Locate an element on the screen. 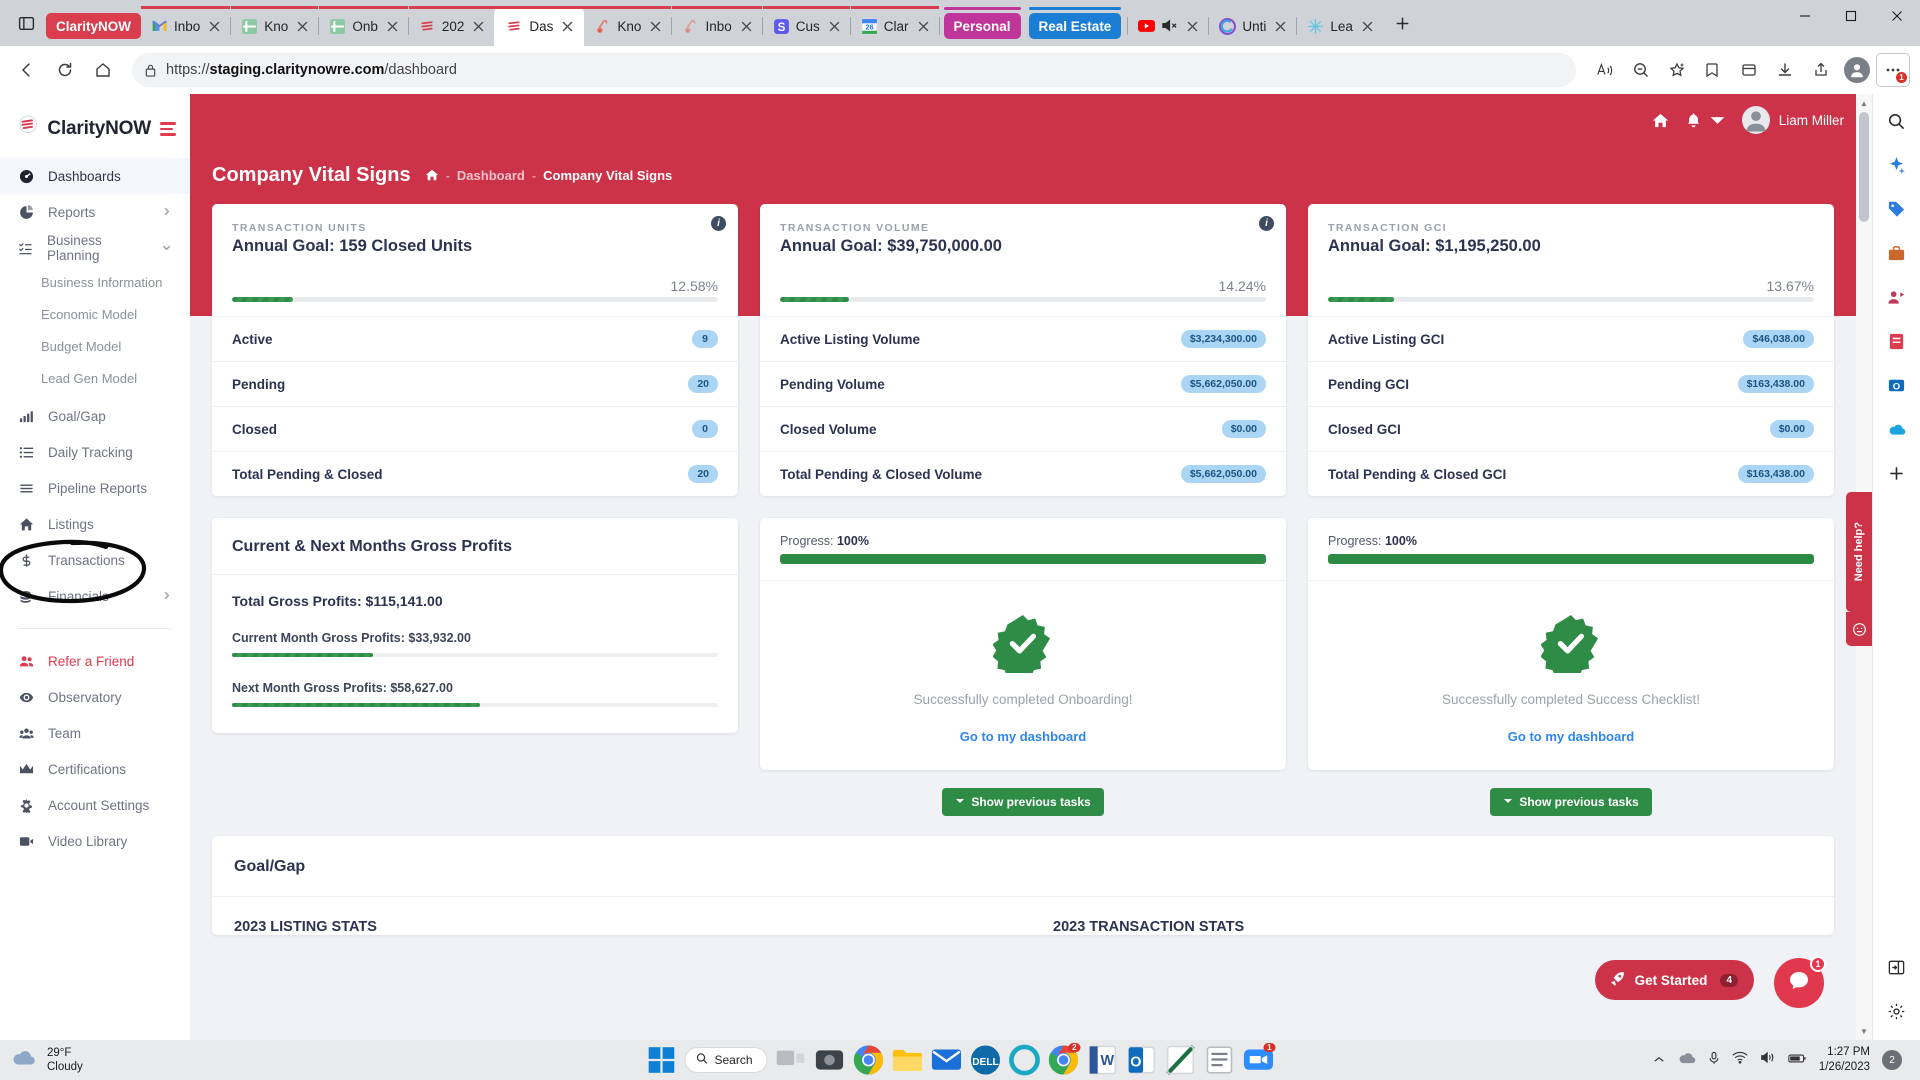 Image resolution: width=1920 pixels, height=1080 pixels. tab-gmail: Inbo is located at coordinates (186, 26).